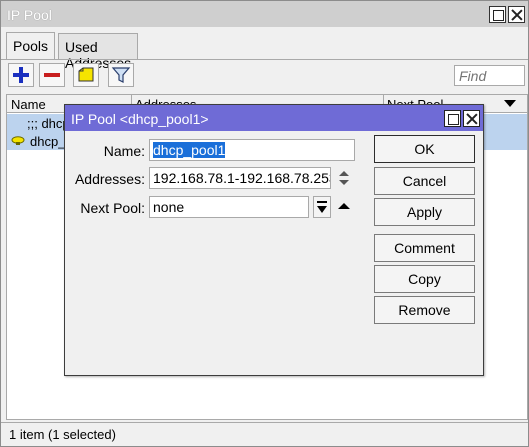 The height and width of the screenshot is (447, 529). I want to click on addresses-label: Addresses:, so click(109, 179).